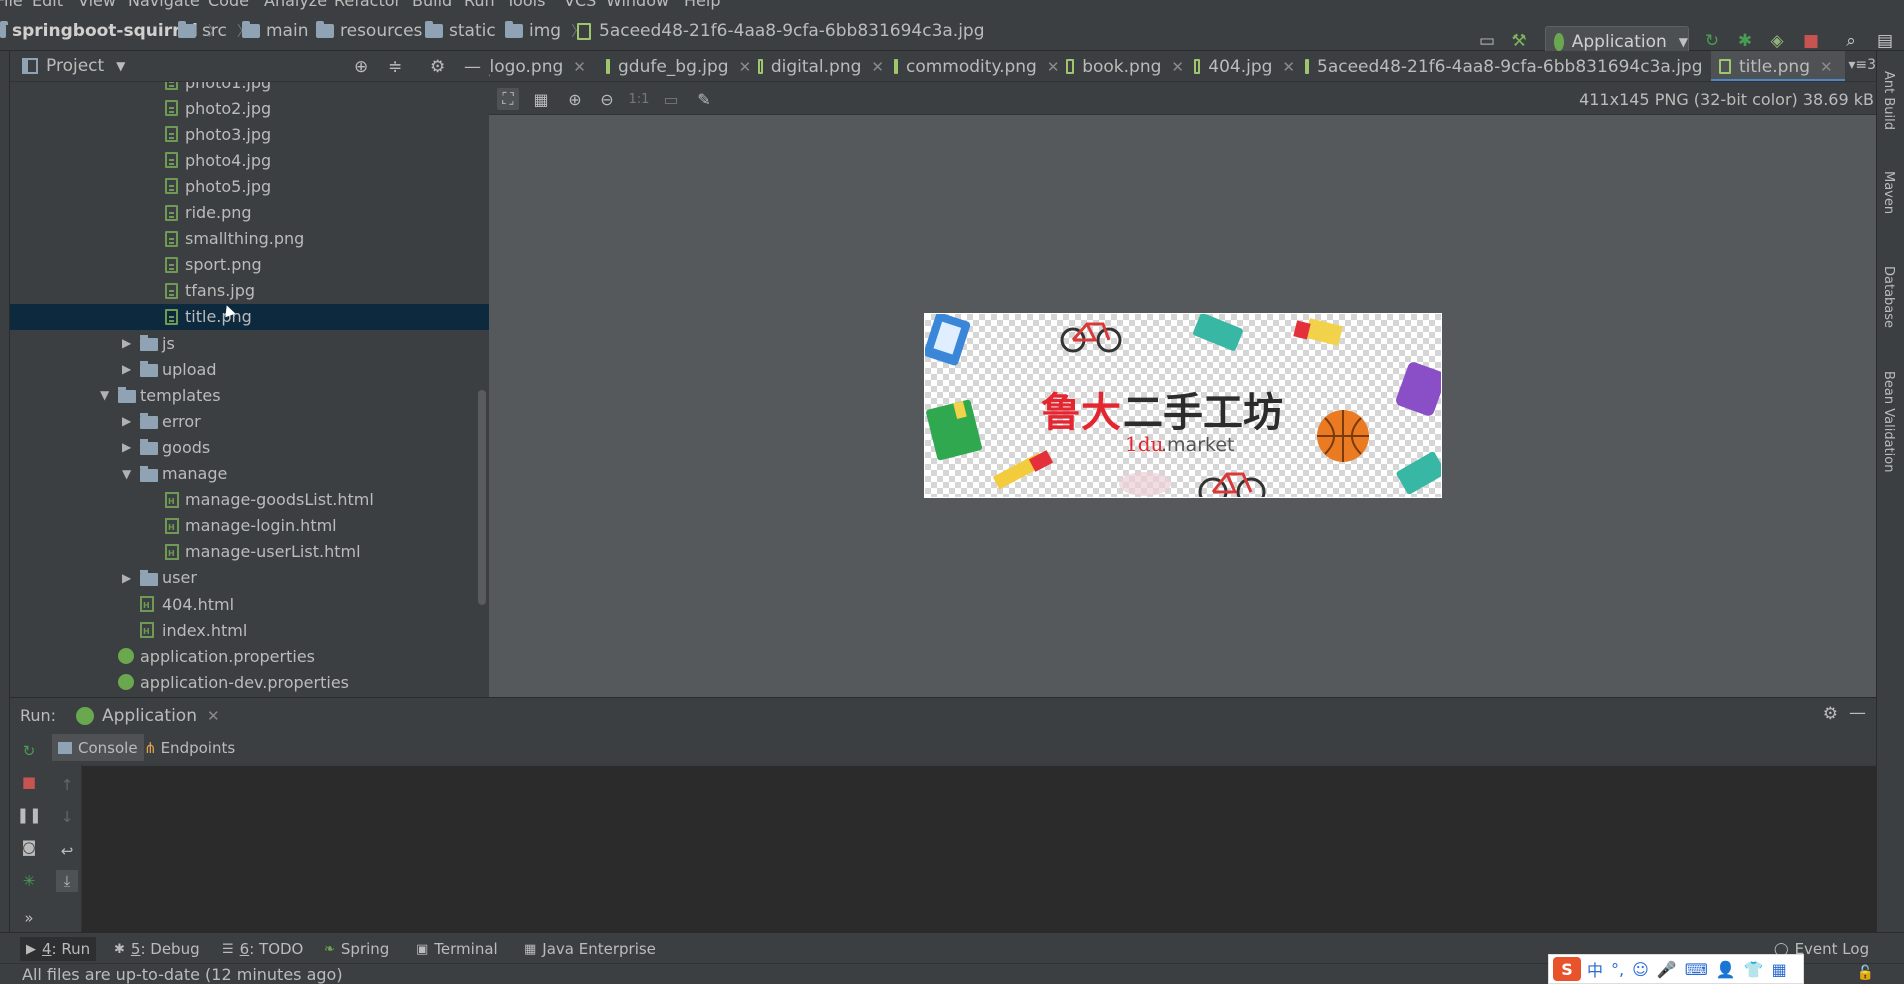 Image resolution: width=1904 pixels, height=984 pixels. I want to click on gear-icon: ⚙, so click(437, 67).